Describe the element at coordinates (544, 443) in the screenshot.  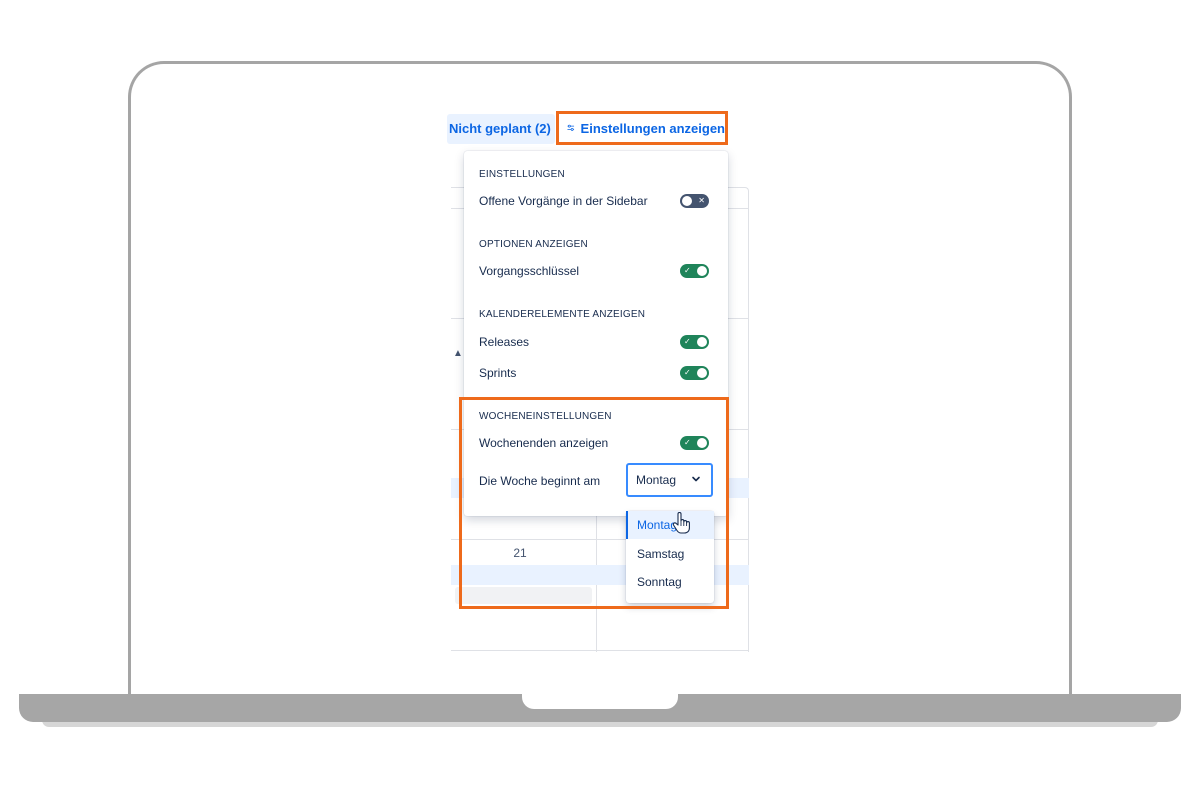
I see `show-weekends-label: Wochenenden anzeigen` at that location.